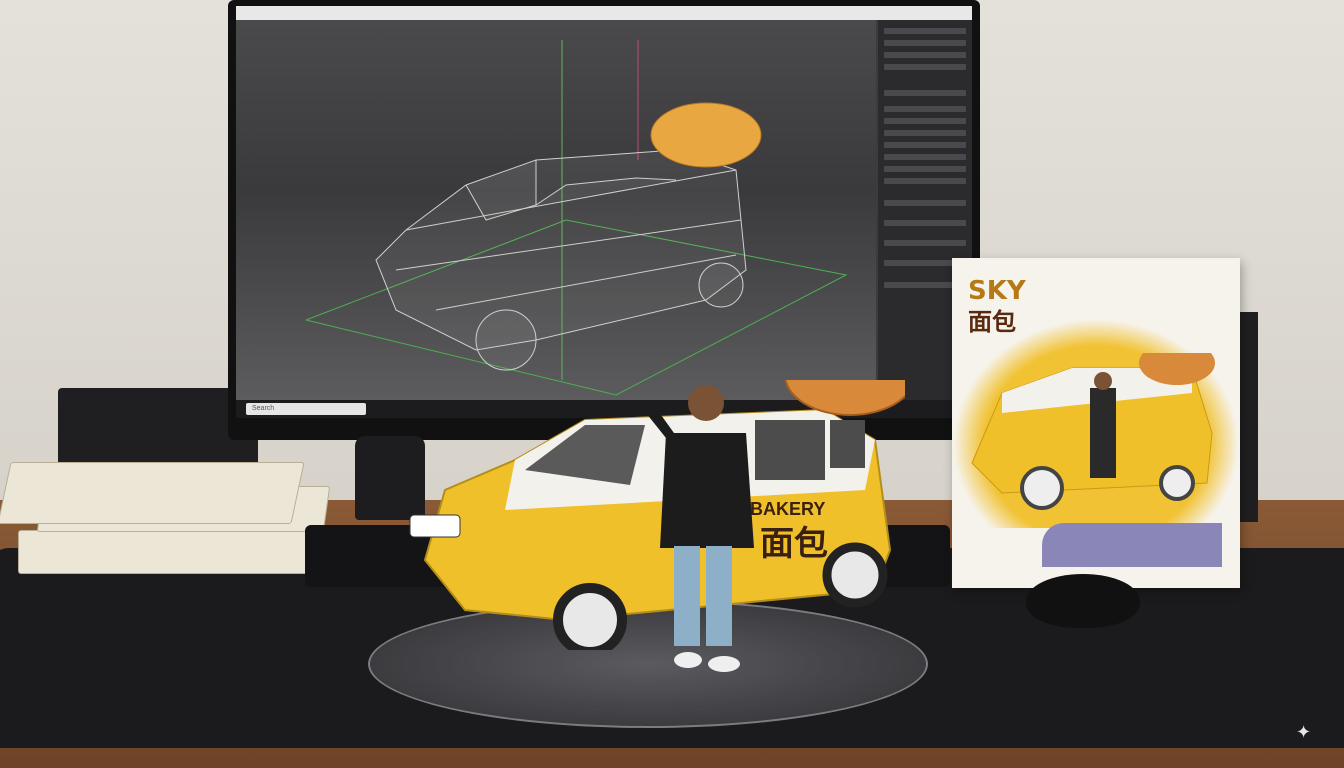  What do you see at coordinates (997, 306) in the screenshot?
I see `box-brand-title: SKY 面包` at bounding box center [997, 306].